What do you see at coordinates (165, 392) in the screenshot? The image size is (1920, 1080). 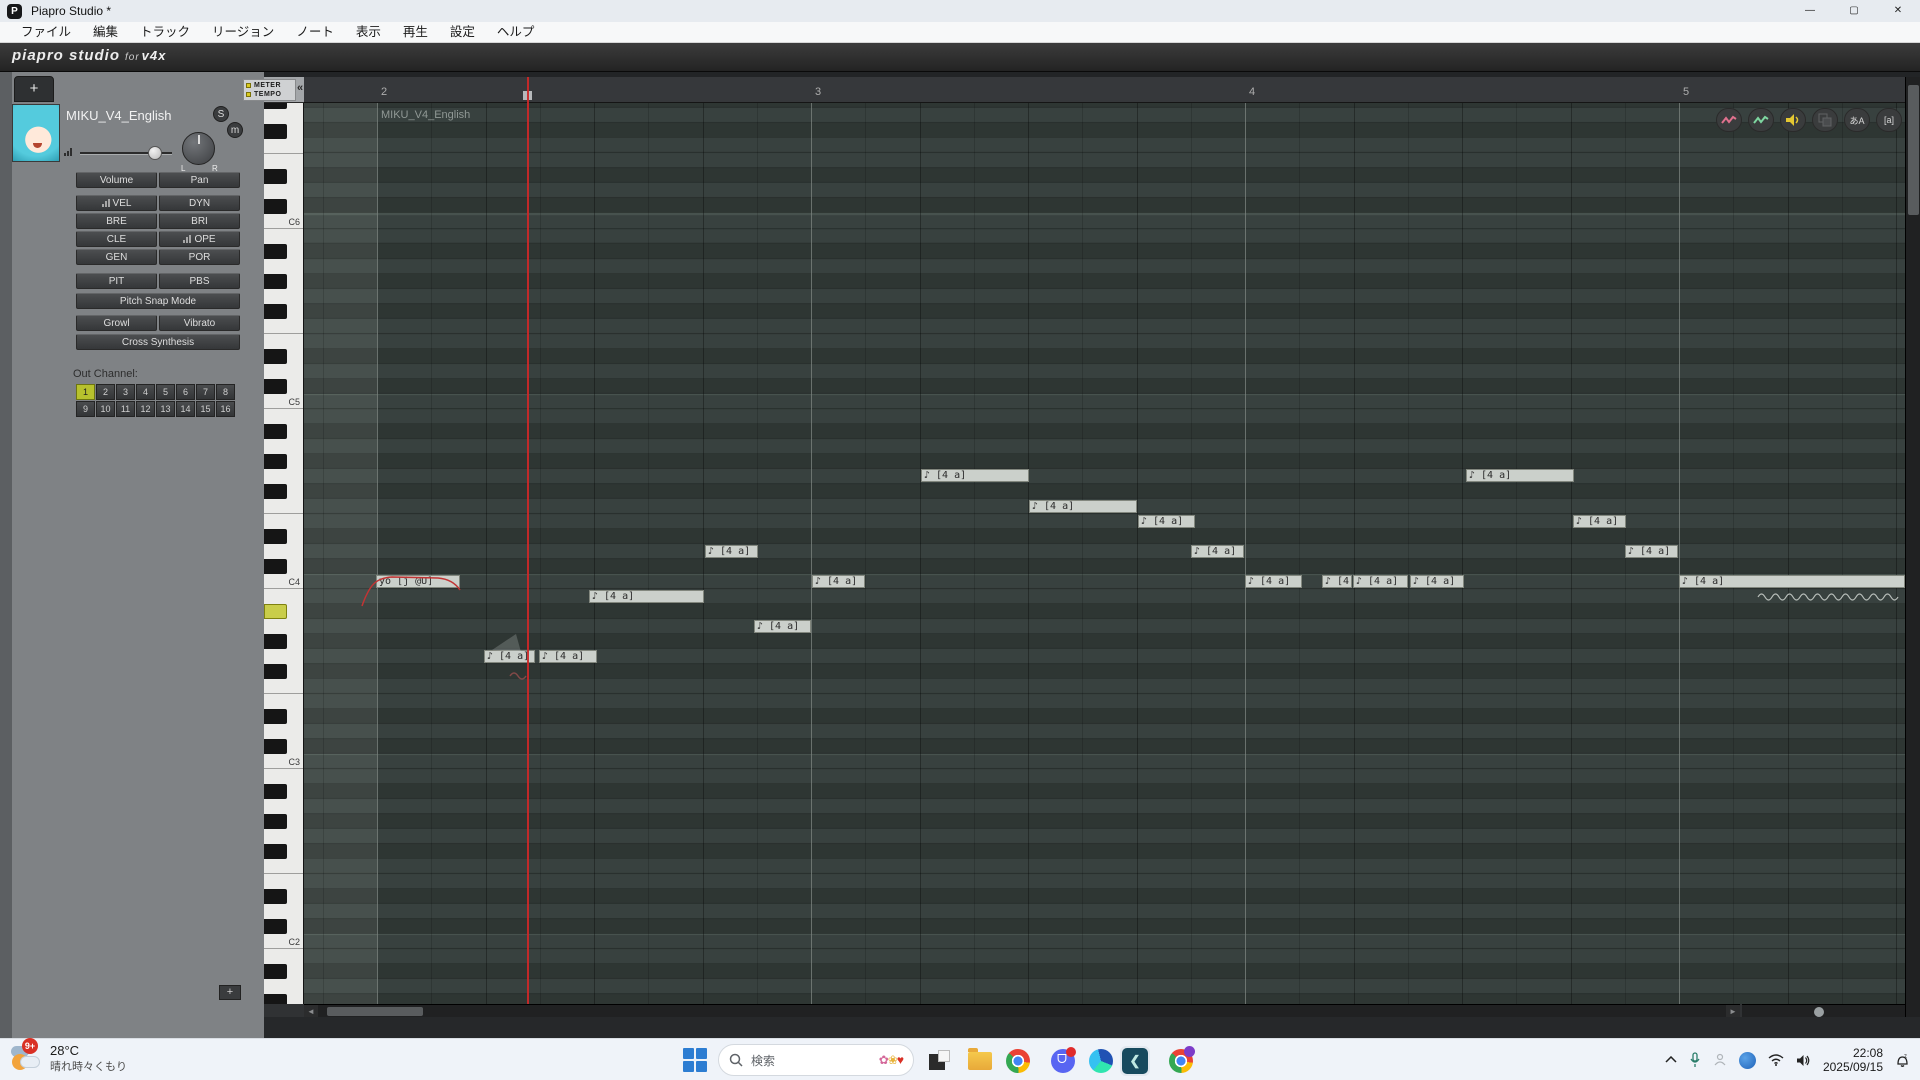 I see `channel-5: 5` at bounding box center [165, 392].